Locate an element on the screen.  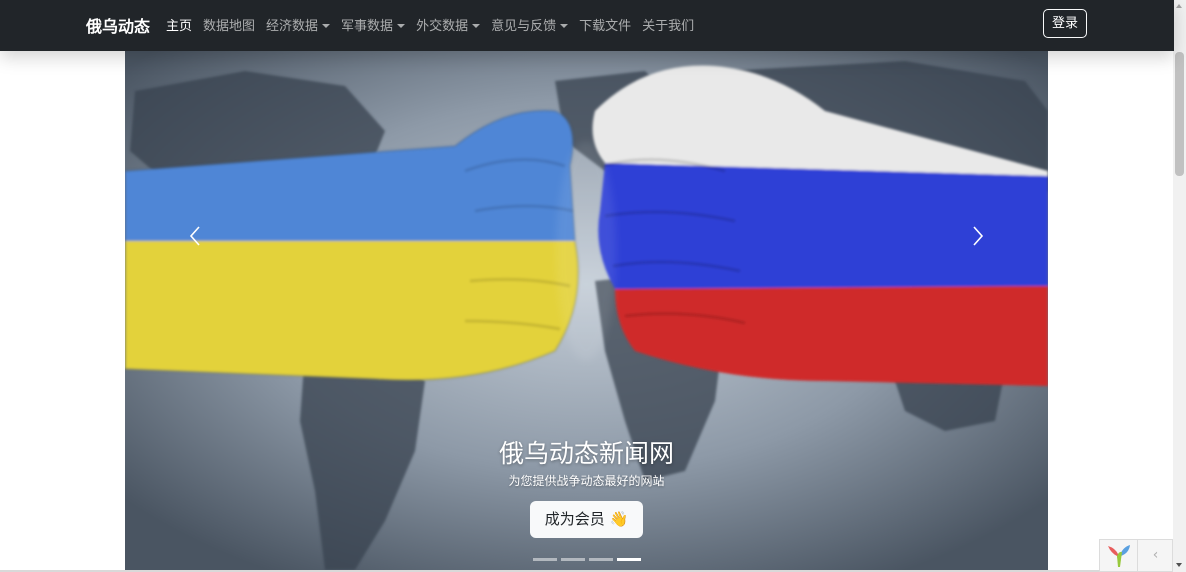
nav-item-4: 军事数据 is located at coordinates (373, 24).